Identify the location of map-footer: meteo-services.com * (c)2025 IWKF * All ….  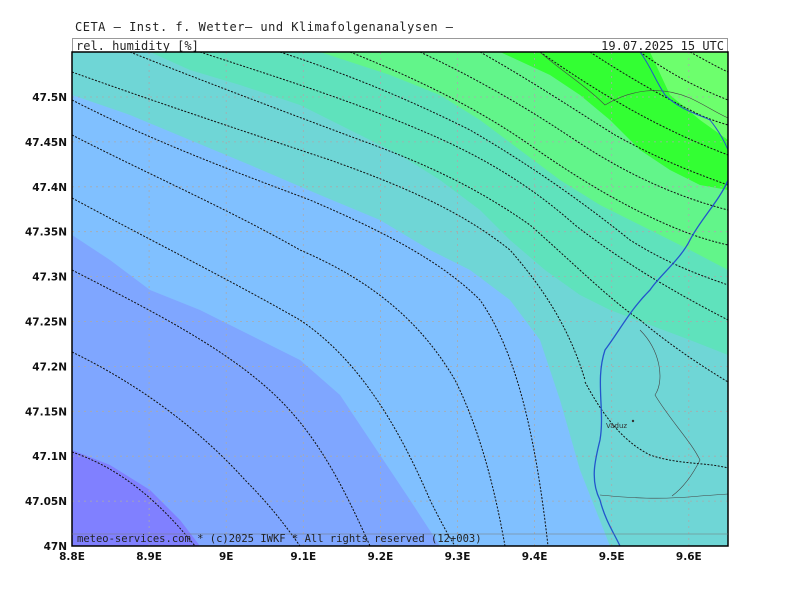
(400, 539).